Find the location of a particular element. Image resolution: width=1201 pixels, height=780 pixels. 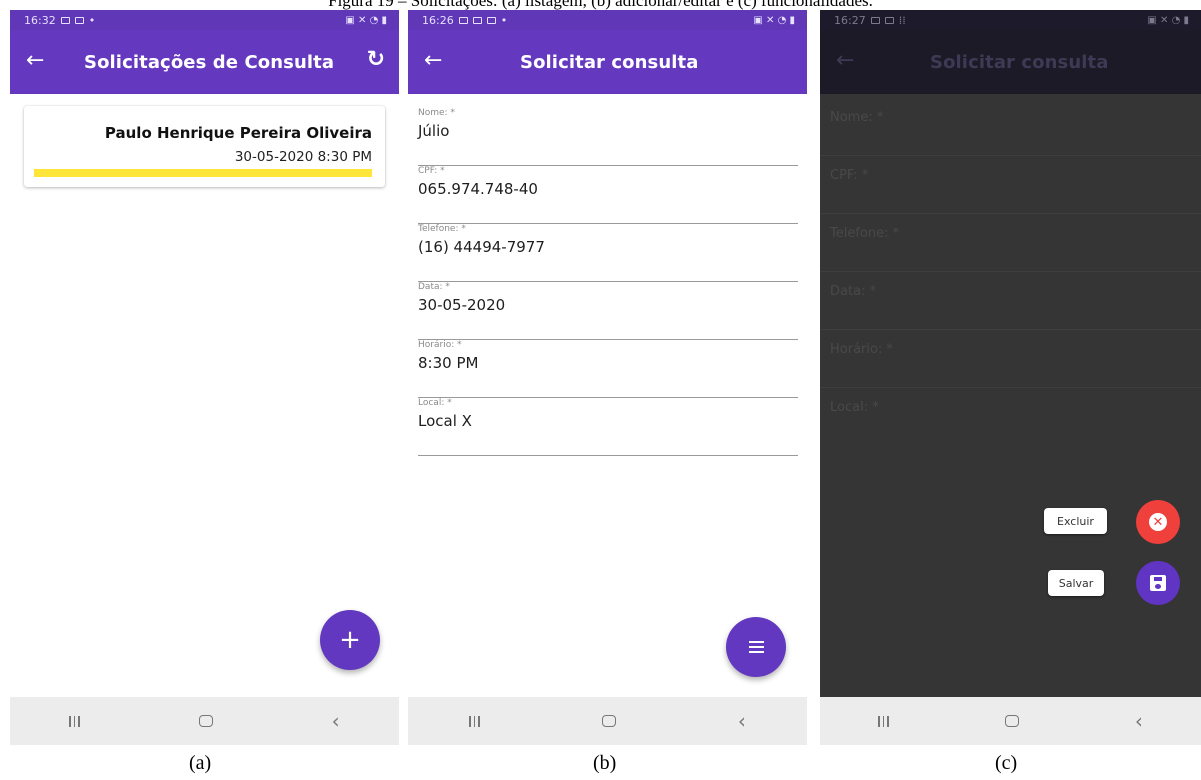

field-value: Júlio is located at coordinates (434, 131).